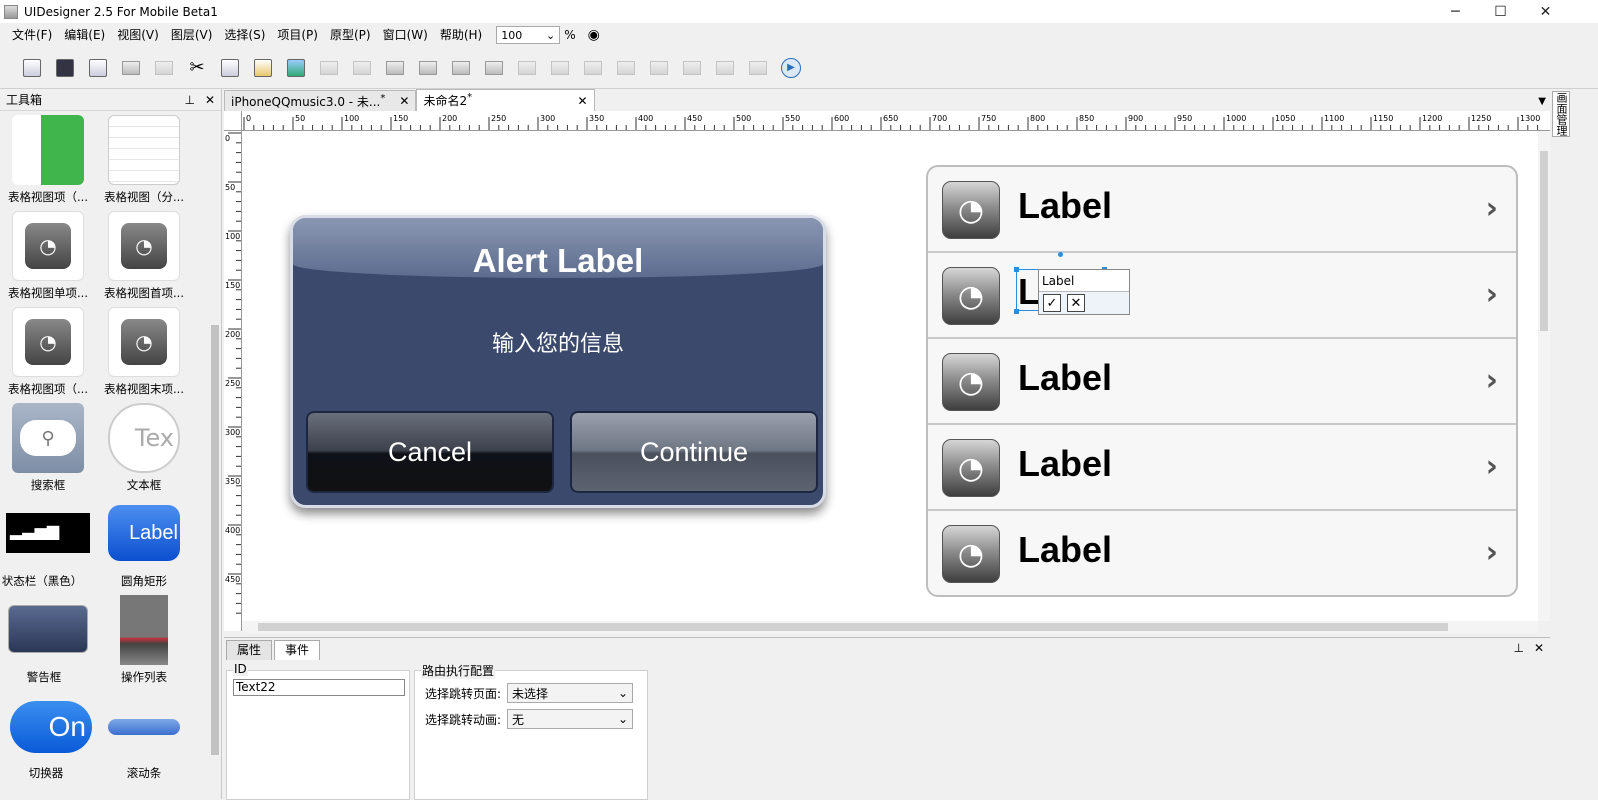 The height and width of the screenshot is (800, 1598). Describe the element at coordinates (32, 68) in the screenshot. I see `new-file-button` at that location.